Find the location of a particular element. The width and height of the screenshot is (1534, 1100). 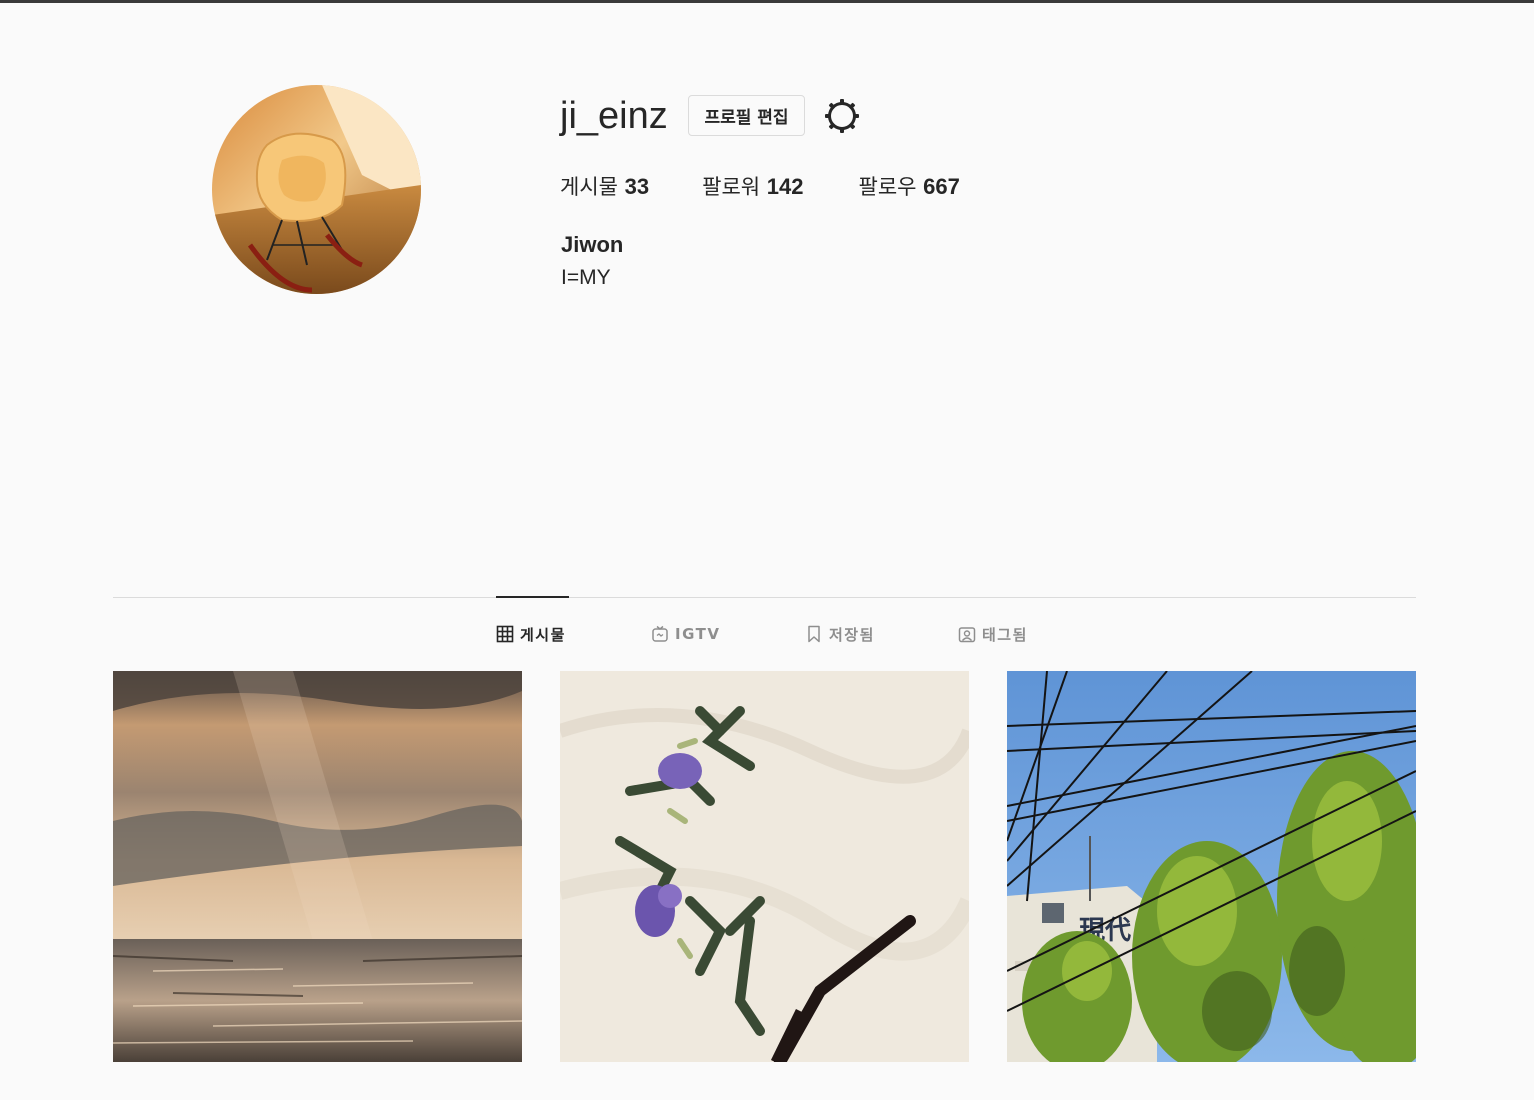

avatar-chair-image is located at coordinates (316, 189).